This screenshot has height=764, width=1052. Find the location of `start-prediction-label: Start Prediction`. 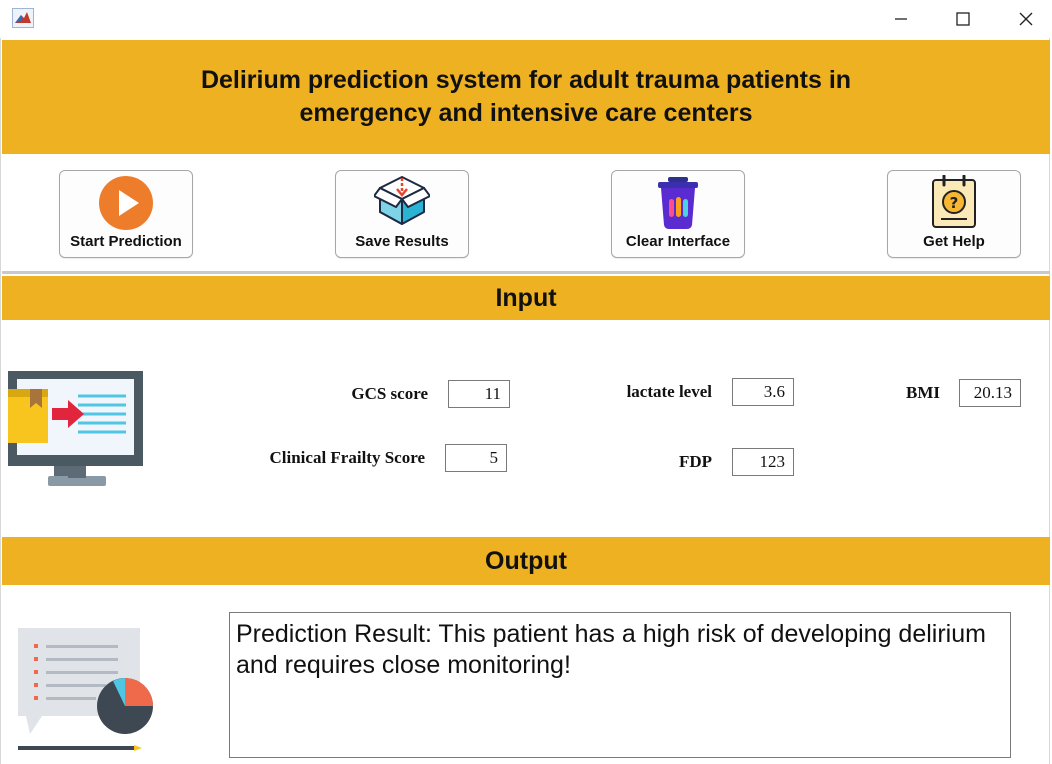

start-prediction-label: Start Prediction is located at coordinates (126, 241).